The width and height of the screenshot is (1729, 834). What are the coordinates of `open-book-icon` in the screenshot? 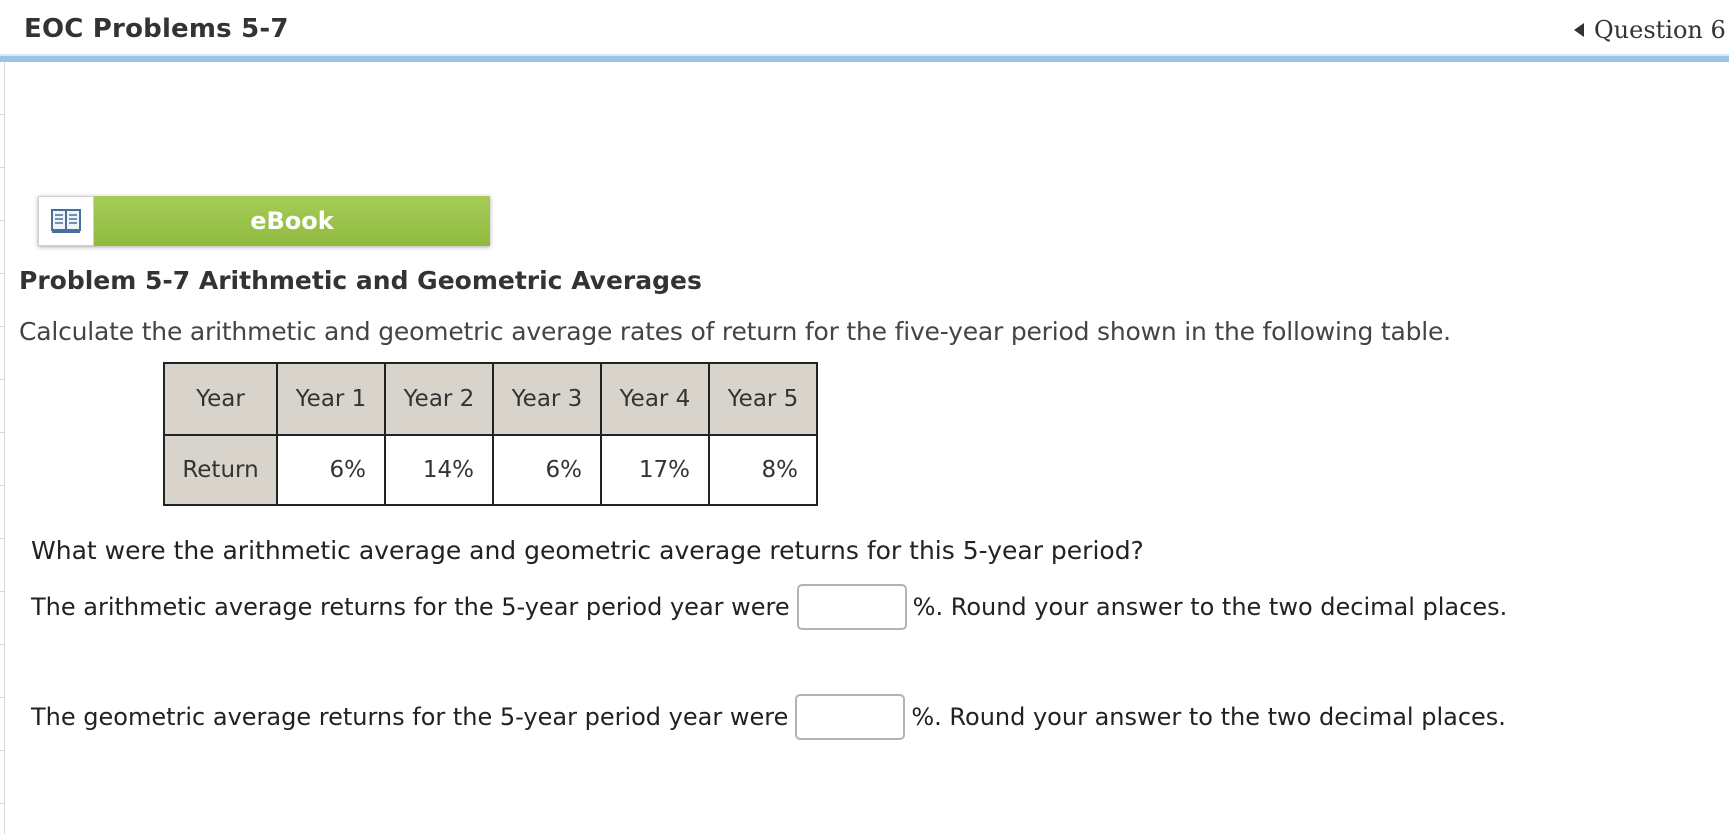 It's located at (66, 221).